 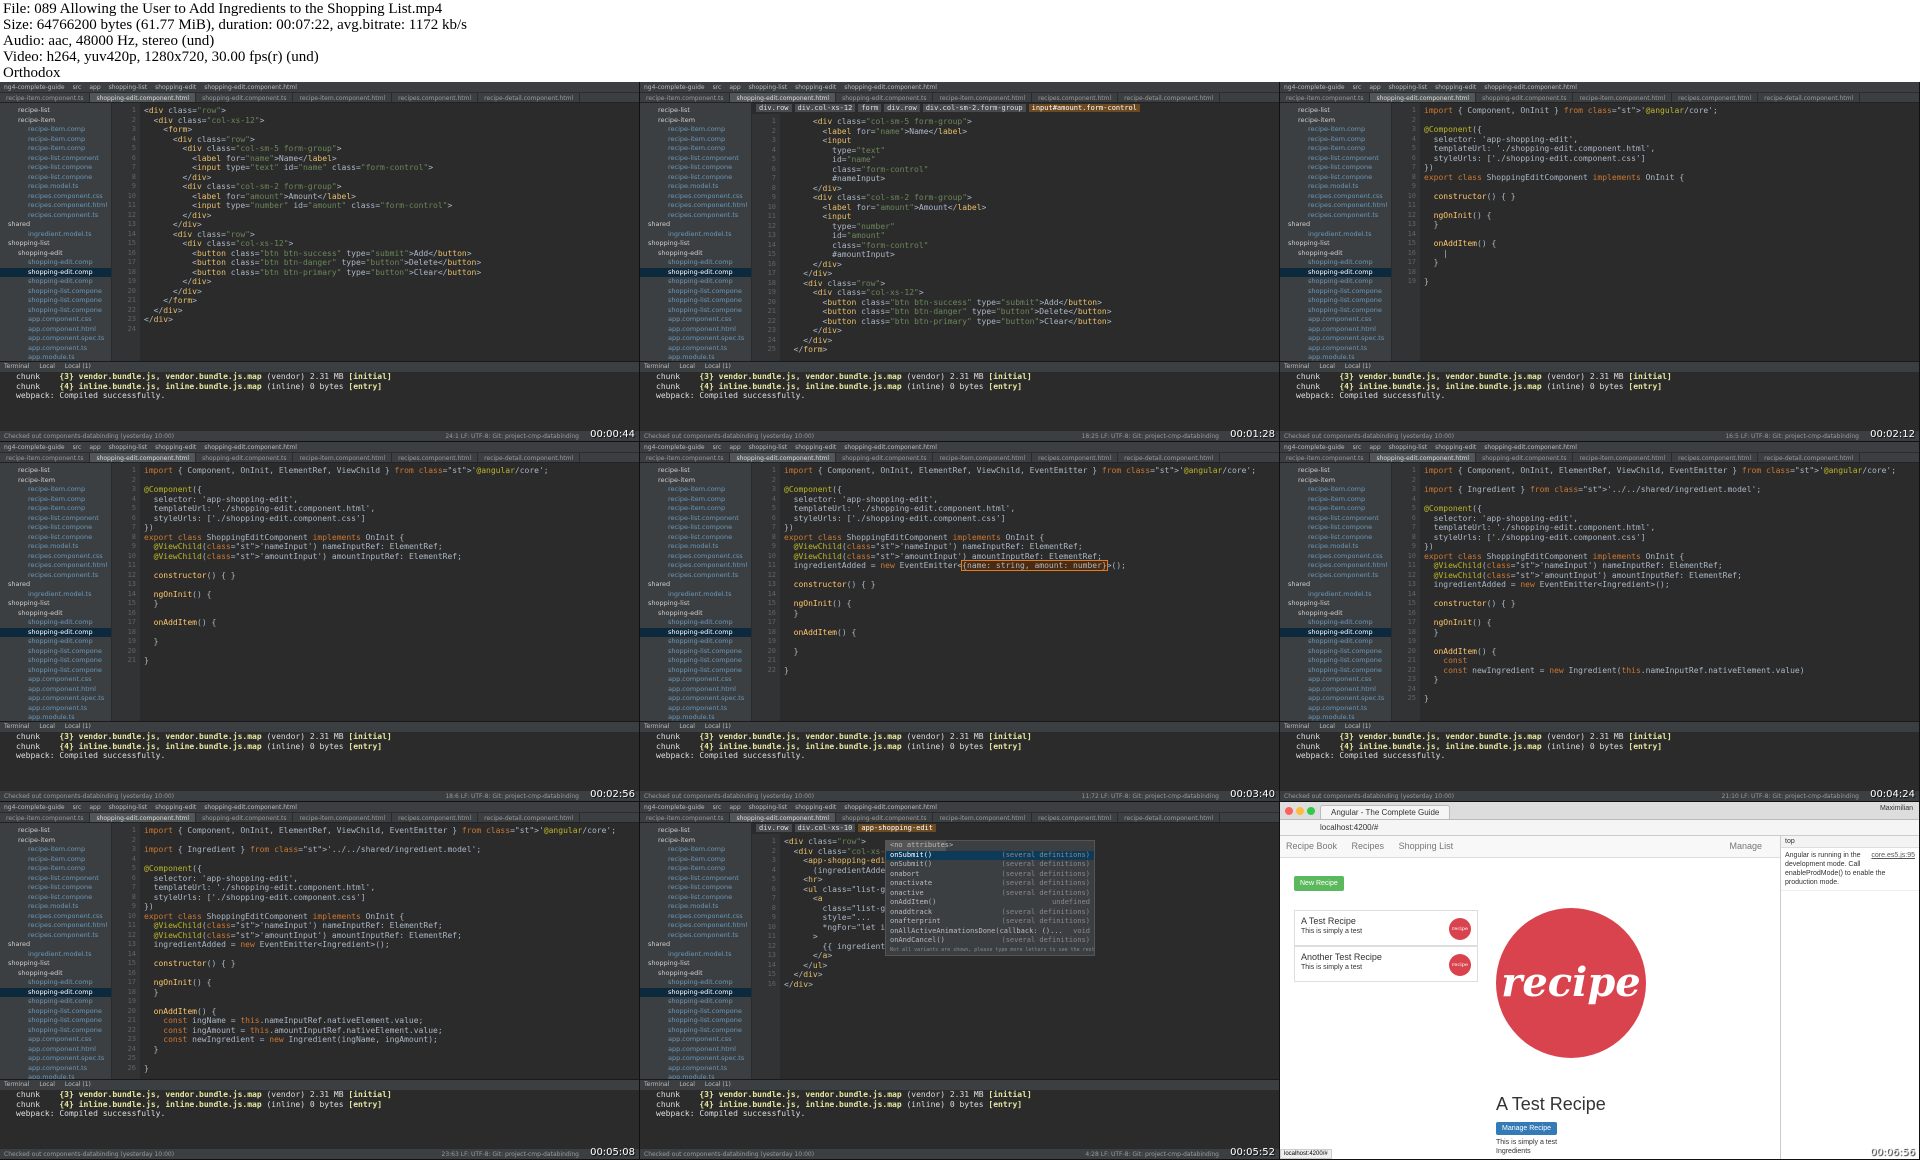 I want to click on brand-link: Recipe Book, so click(x=1311, y=846).